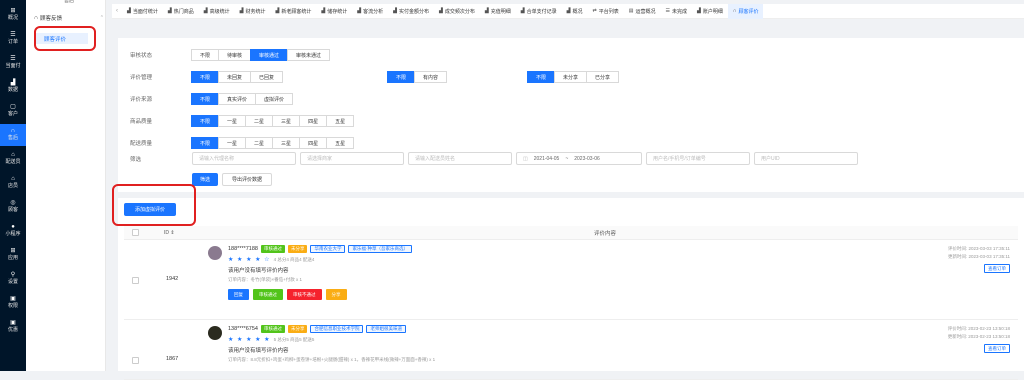 The width and height of the screenshot is (1024, 380). I want to click on filter-segment: 不限 待审核 审核通过 审核未通过, so click(261, 55).